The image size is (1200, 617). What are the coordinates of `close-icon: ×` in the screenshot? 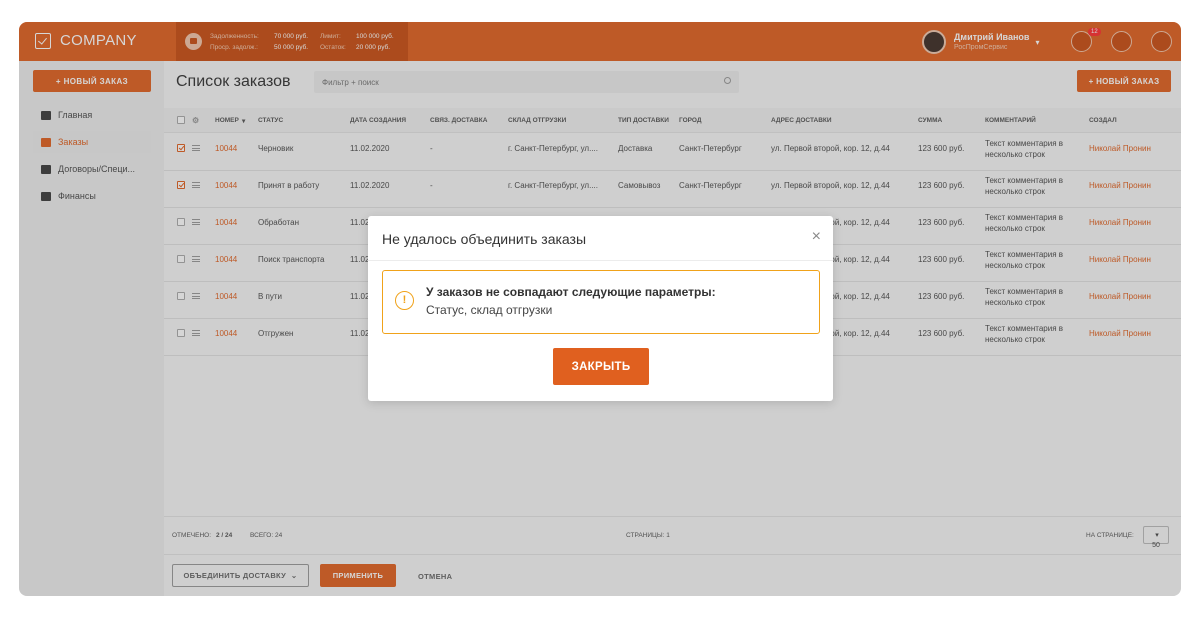 It's located at (816, 237).